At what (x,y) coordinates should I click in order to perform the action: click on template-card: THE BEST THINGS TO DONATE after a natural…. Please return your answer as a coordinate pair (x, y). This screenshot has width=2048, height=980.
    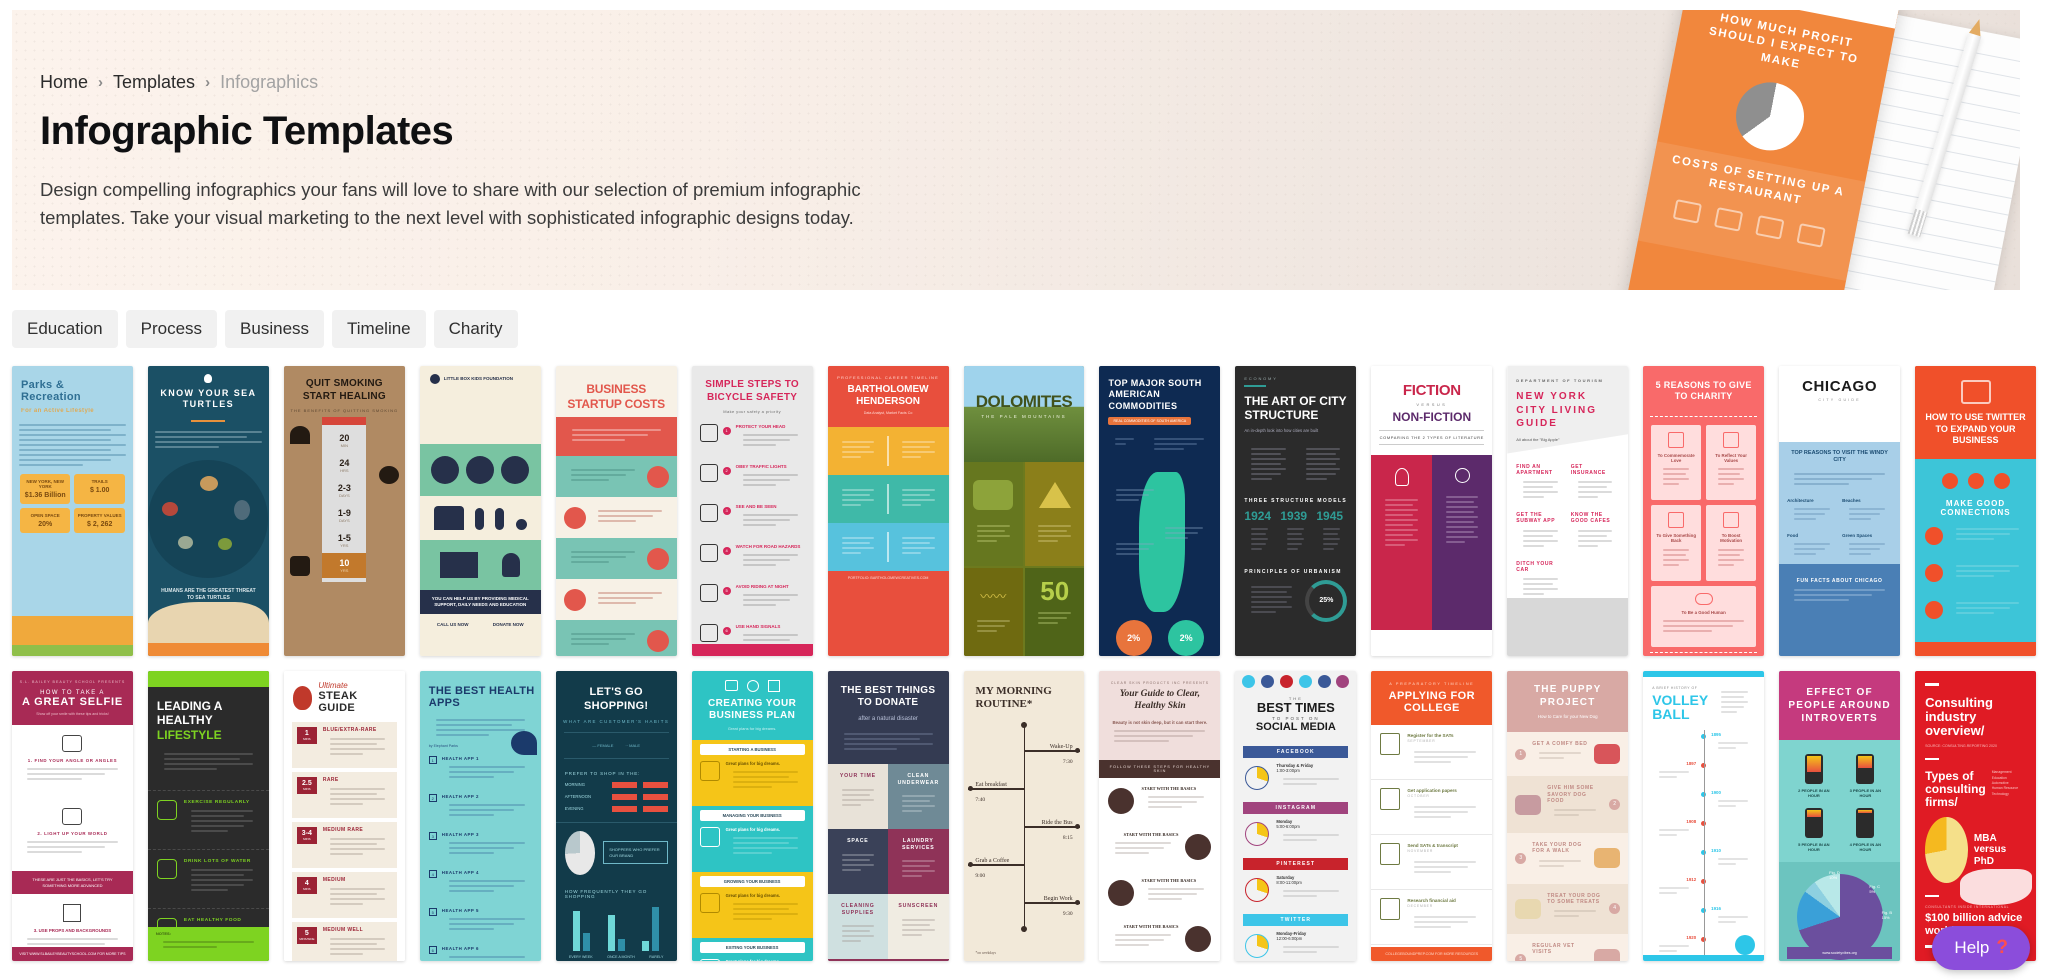
    Looking at the image, I should click on (888, 816).